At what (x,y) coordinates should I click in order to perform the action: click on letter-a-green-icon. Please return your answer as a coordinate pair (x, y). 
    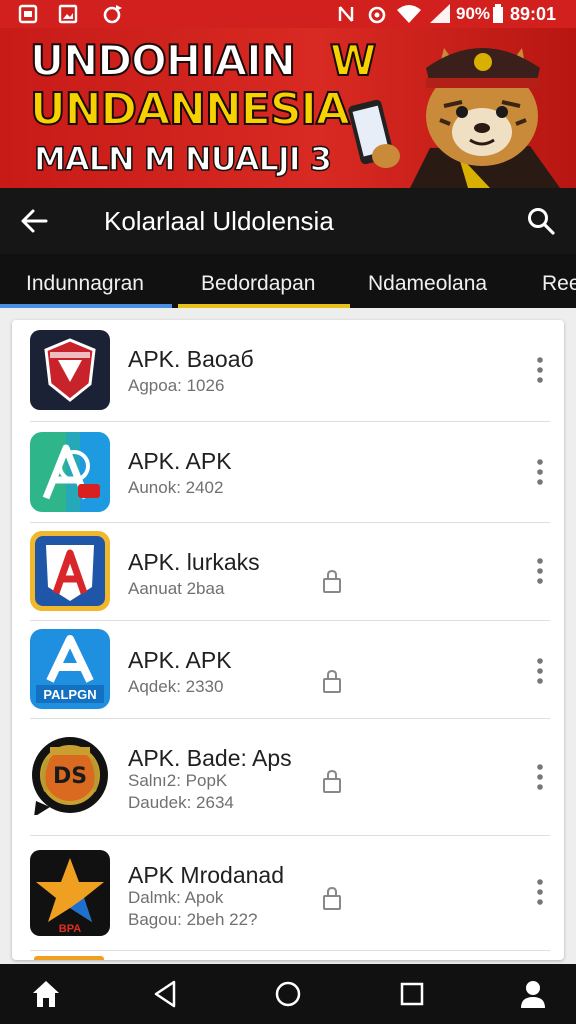
    Looking at the image, I should click on (70, 472).